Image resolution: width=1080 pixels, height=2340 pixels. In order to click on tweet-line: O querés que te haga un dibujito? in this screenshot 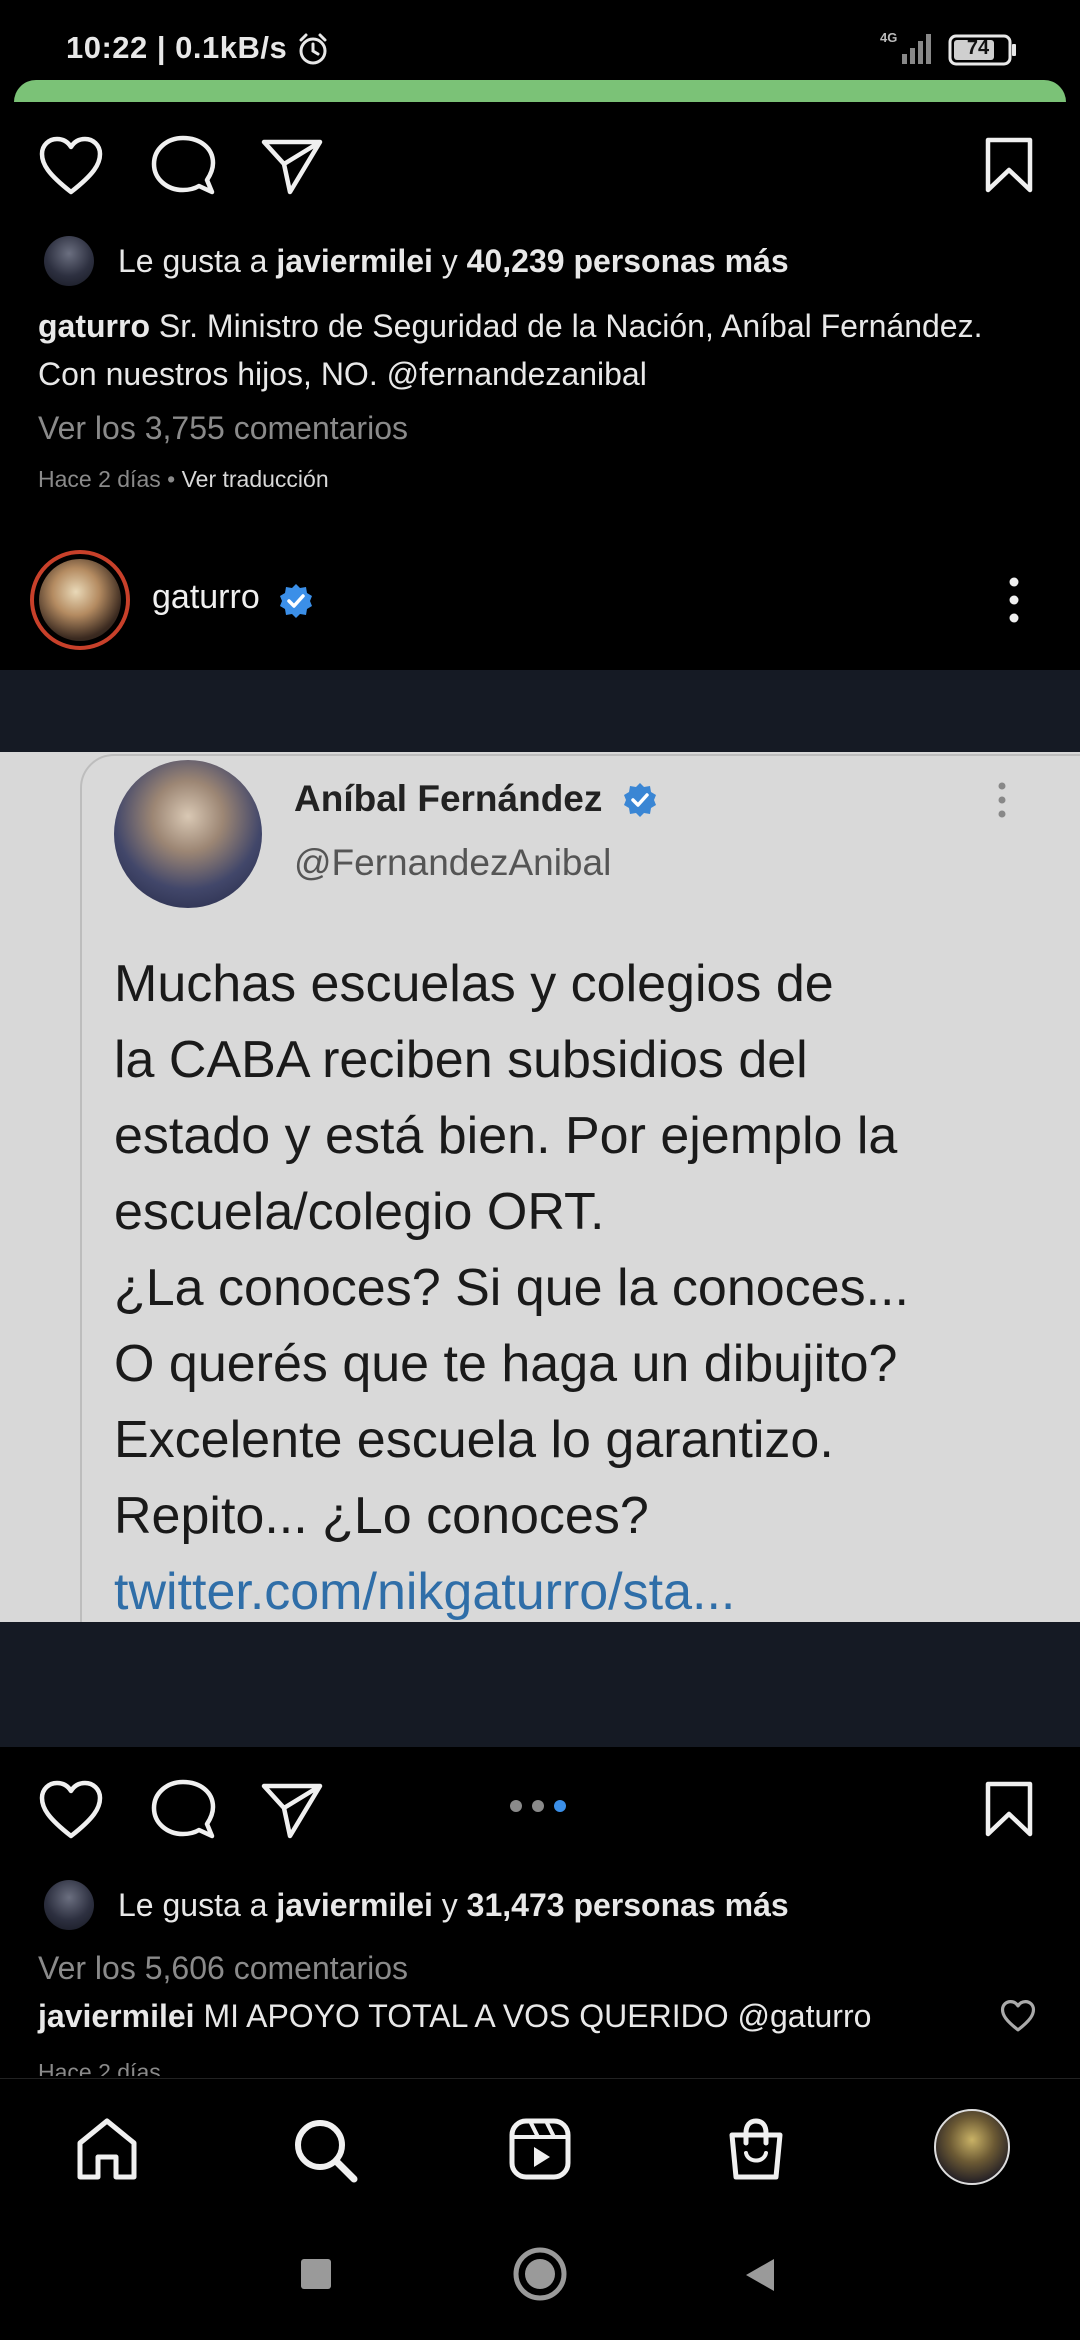, I will do `click(506, 1364)`.